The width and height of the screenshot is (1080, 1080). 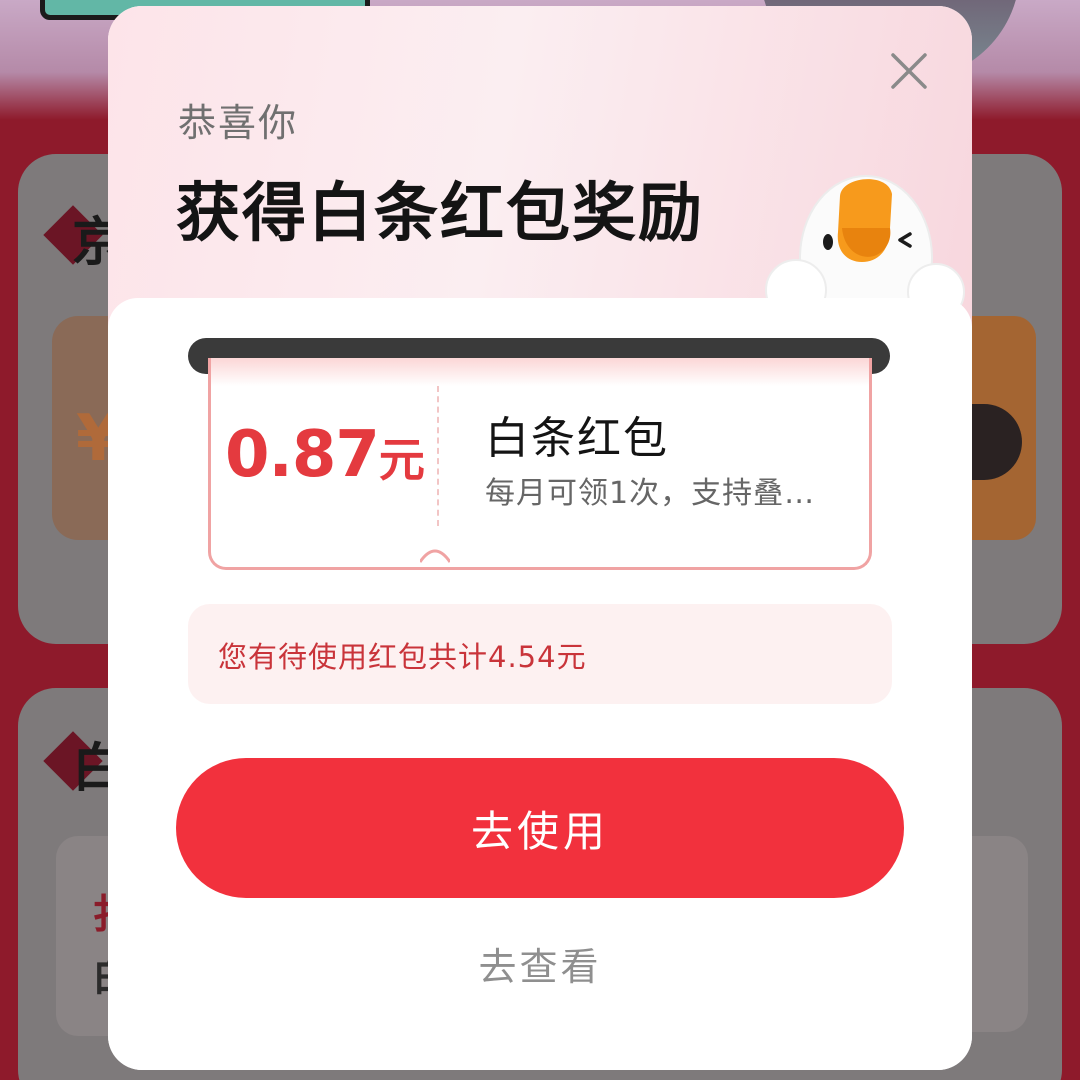 I want to click on close-button, so click(x=909, y=71).